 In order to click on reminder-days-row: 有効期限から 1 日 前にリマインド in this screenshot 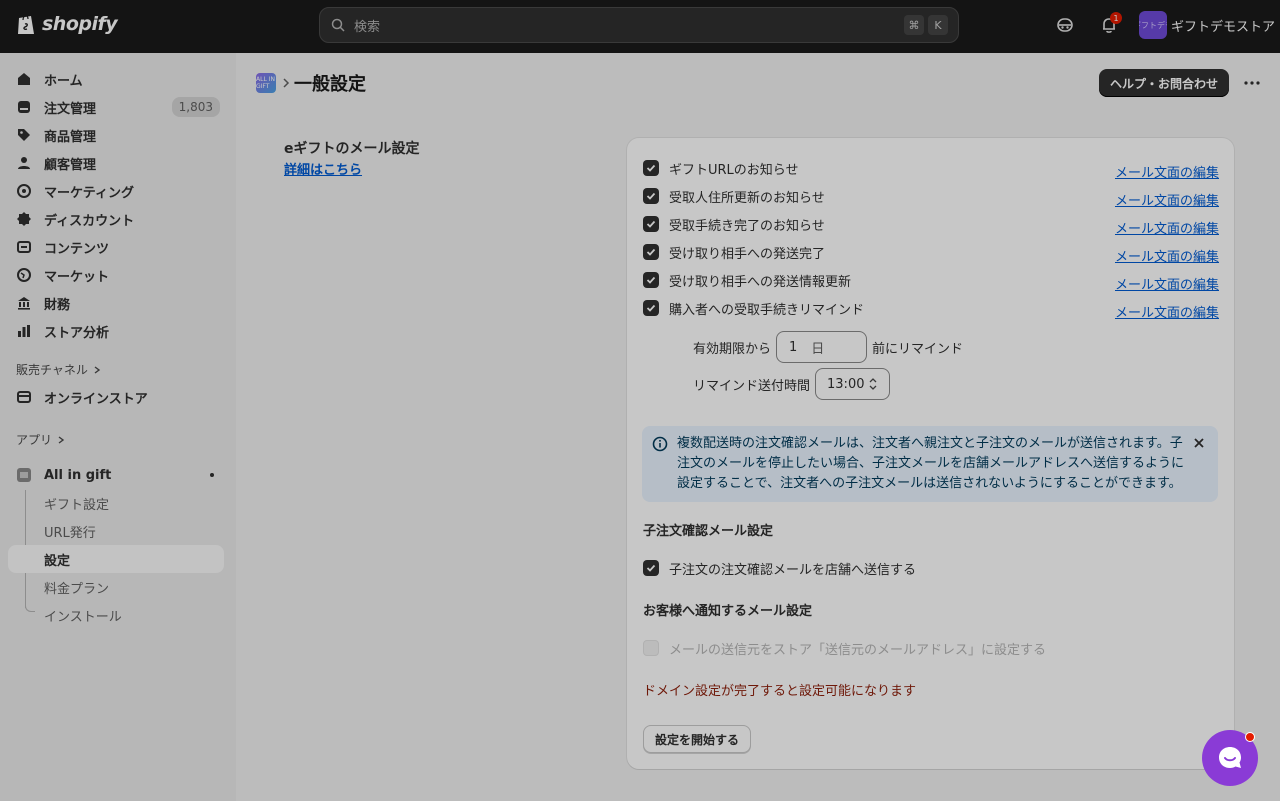, I will do `click(828, 347)`.